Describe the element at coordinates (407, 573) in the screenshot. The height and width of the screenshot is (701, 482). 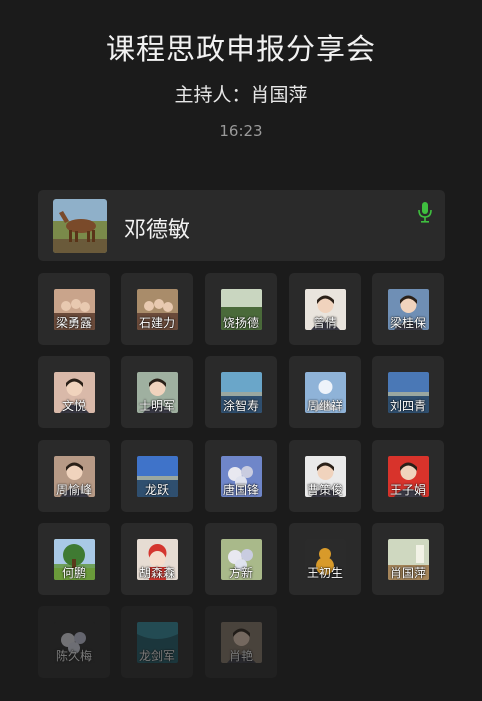
I see `participant-name: 肖国萍` at that location.